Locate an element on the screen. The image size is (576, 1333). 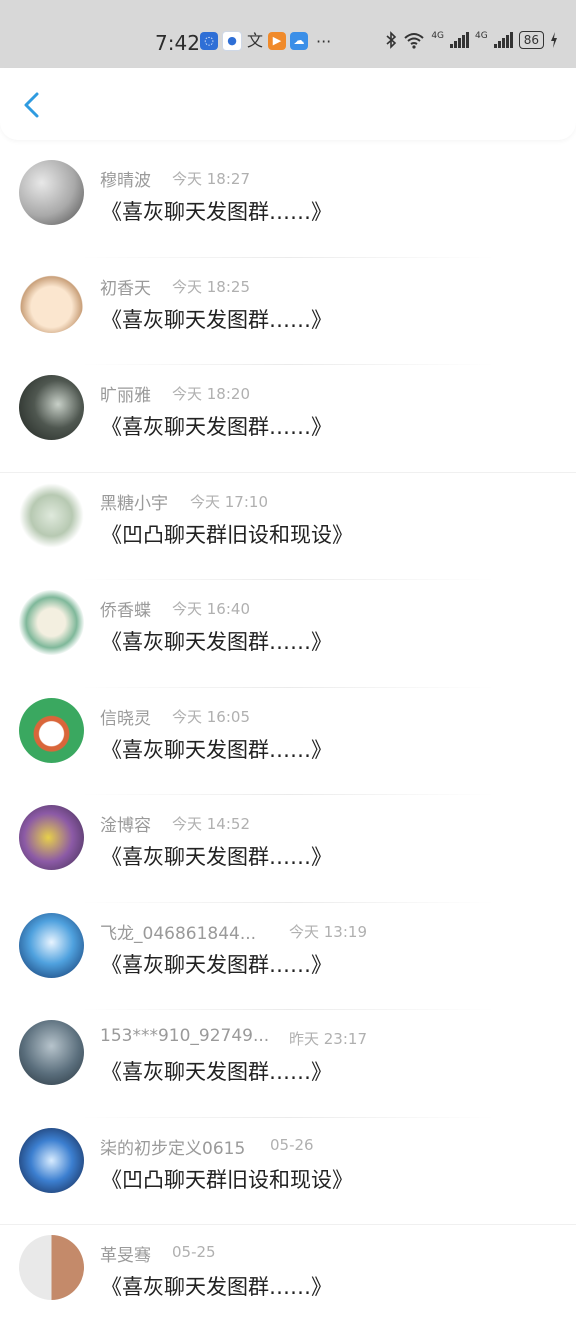
list-item: 黑糖小宇 今天 17:10 《凹凸聊天群旧设和现设》 is located at coordinates (288, 526).